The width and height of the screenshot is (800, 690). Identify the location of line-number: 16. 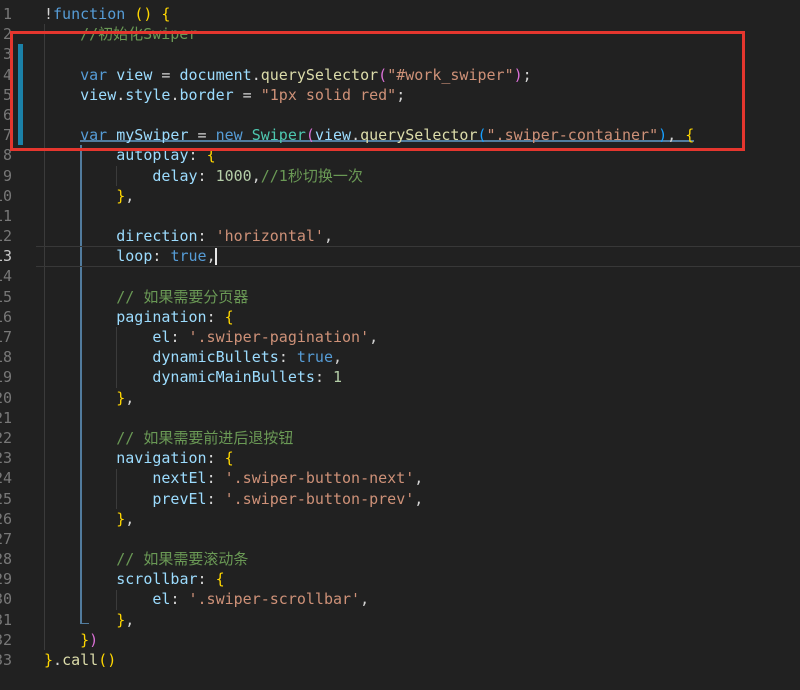
(6, 317).